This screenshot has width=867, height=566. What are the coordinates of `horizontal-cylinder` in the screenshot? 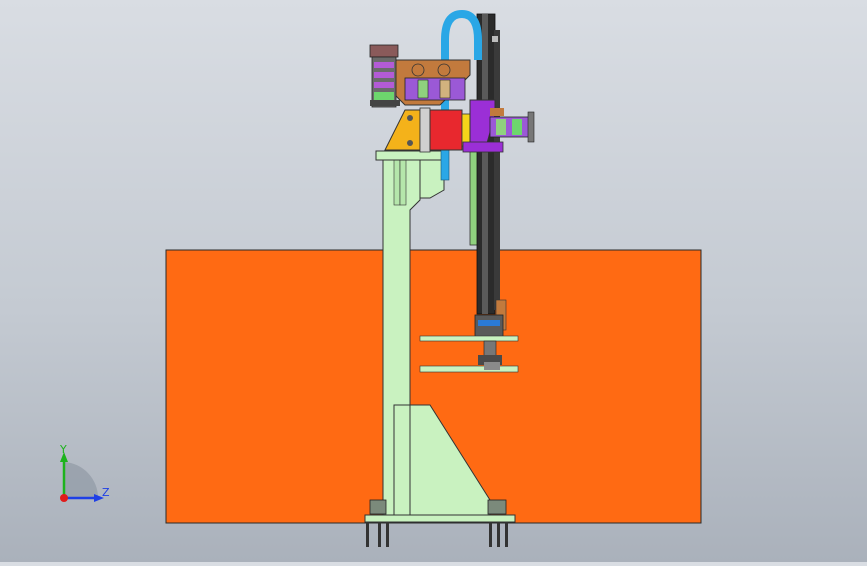 It's located at (512, 125).